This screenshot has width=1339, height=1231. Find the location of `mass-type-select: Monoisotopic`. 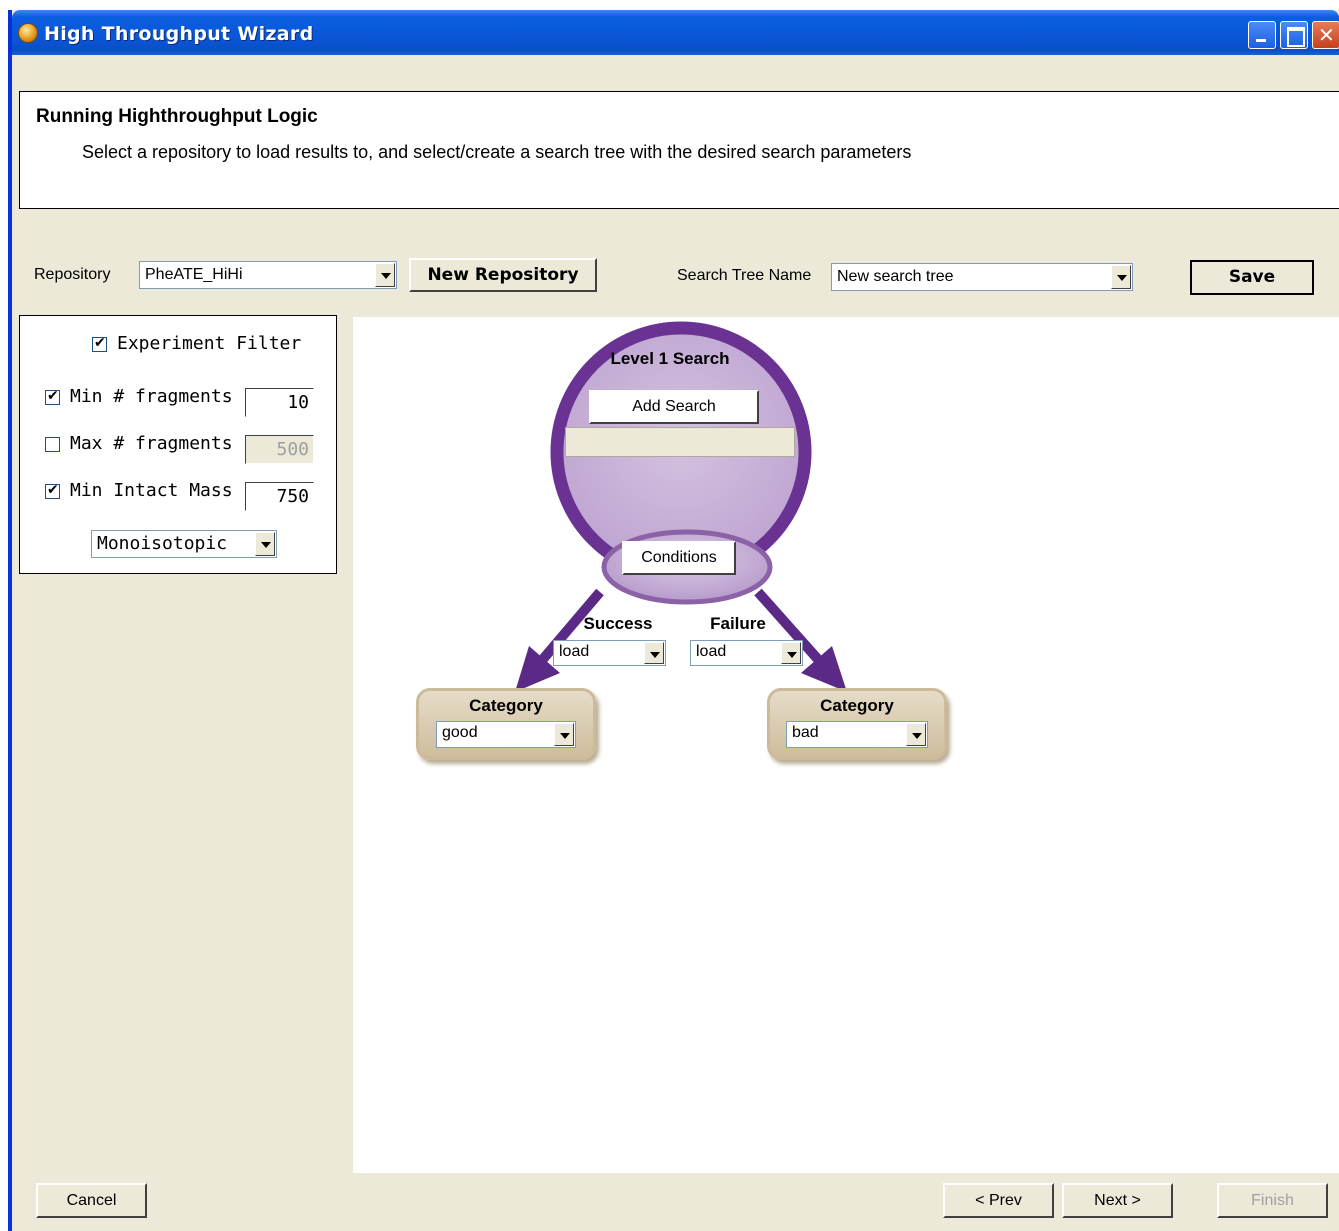

mass-type-select: Monoisotopic is located at coordinates (184, 544).